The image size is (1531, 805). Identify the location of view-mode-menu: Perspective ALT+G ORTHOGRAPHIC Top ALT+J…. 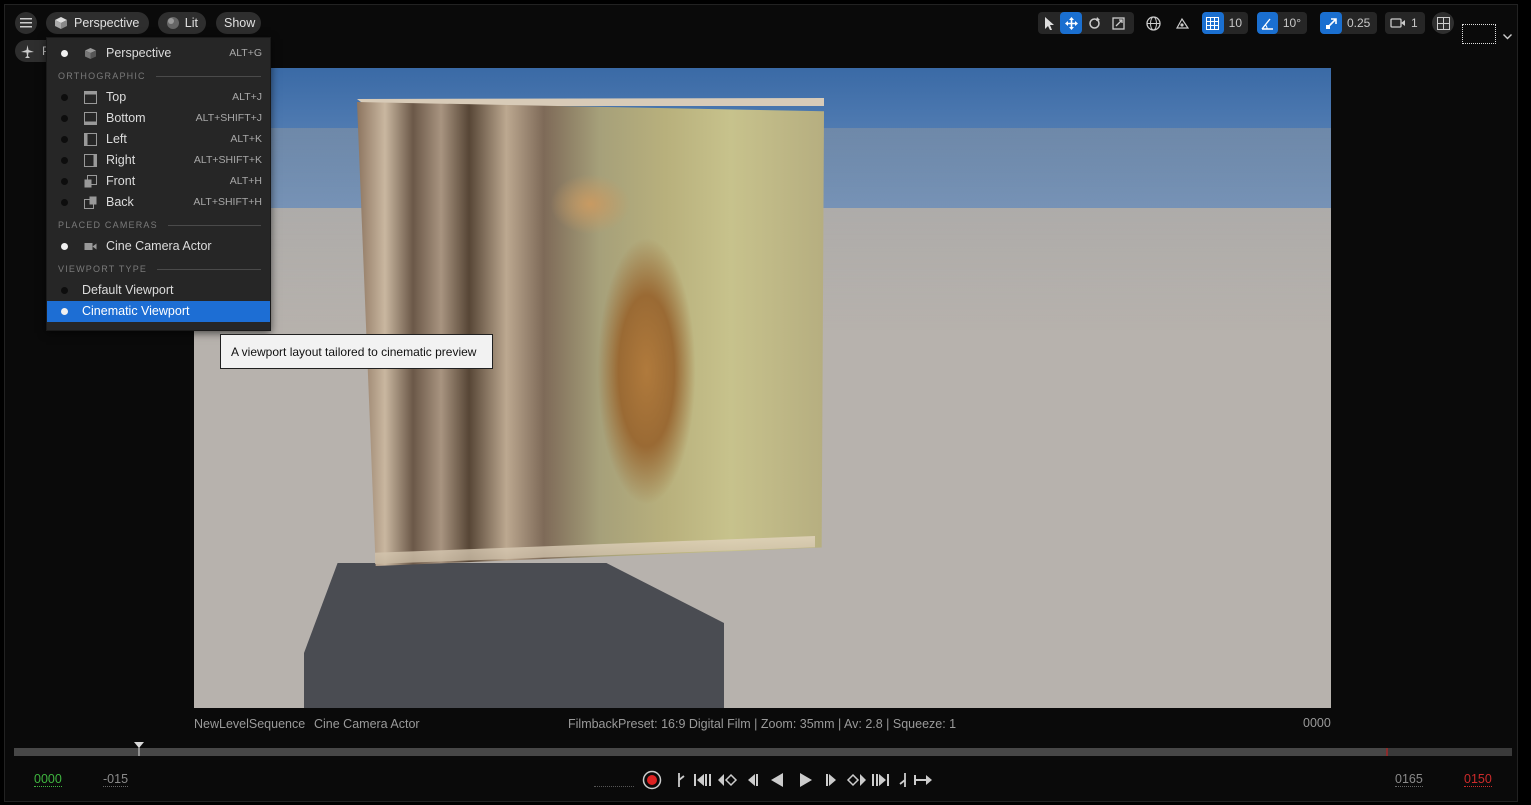
(158, 184).